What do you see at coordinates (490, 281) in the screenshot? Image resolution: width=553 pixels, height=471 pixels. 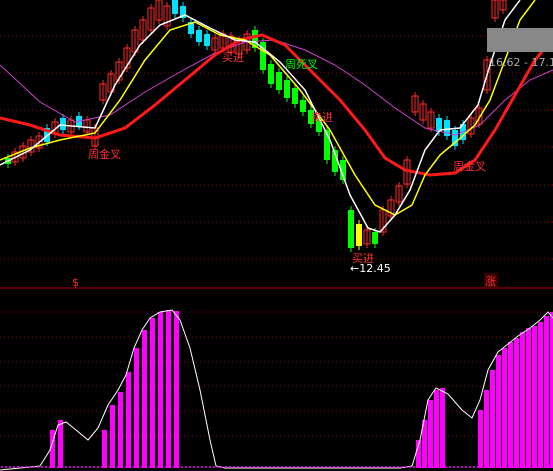 I see `marker-zhang: 涨` at bounding box center [490, 281].